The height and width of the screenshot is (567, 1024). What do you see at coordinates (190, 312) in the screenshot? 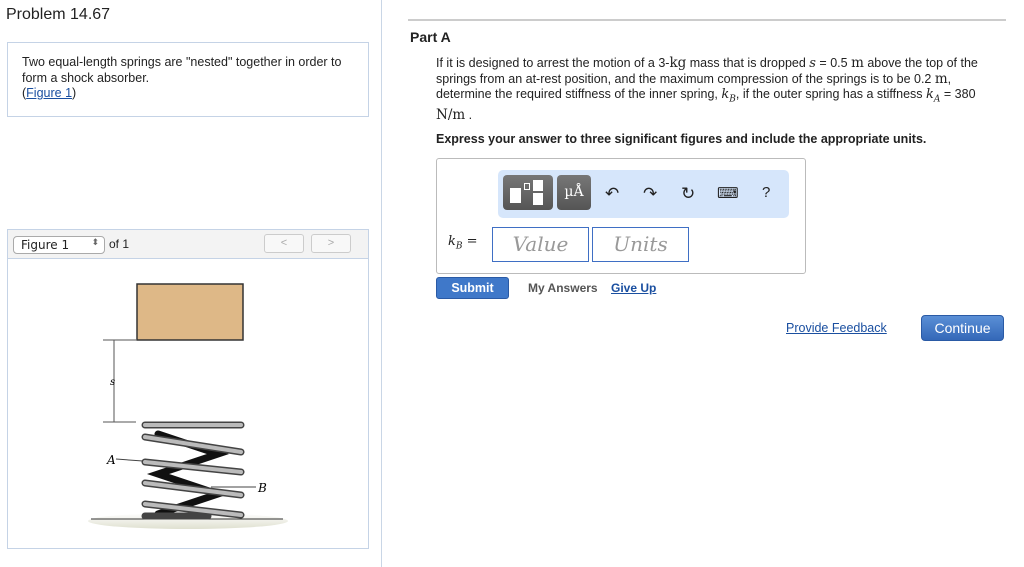
I see `mass-block` at bounding box center [190, 312].